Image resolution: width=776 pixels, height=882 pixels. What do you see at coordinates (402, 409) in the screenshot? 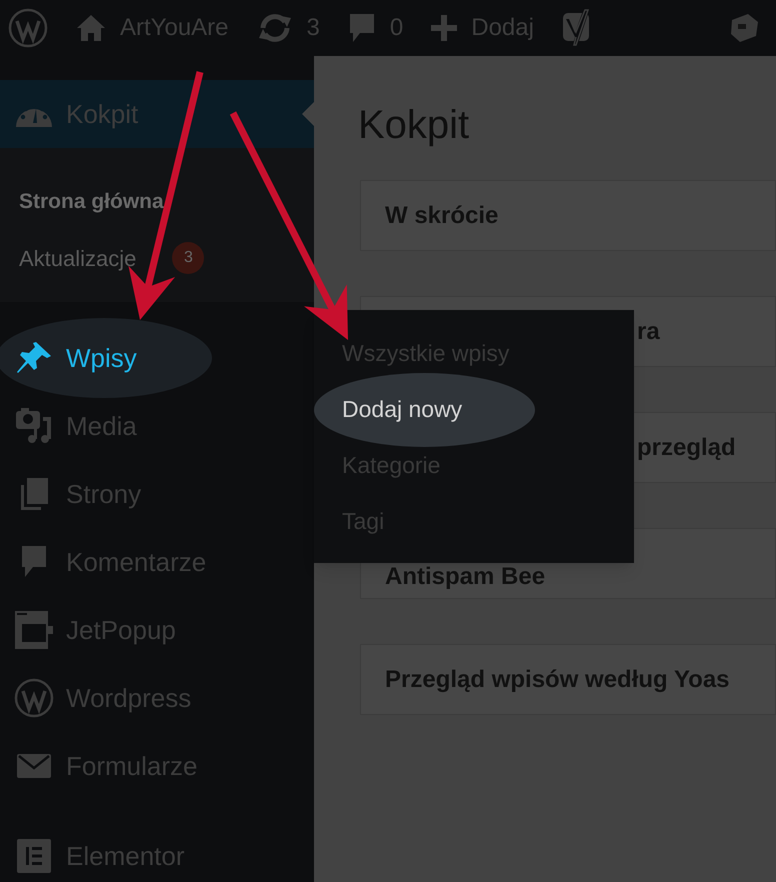
I see `flyout-menu-item: Dodaj nowy` at bounding box center [402, 409].